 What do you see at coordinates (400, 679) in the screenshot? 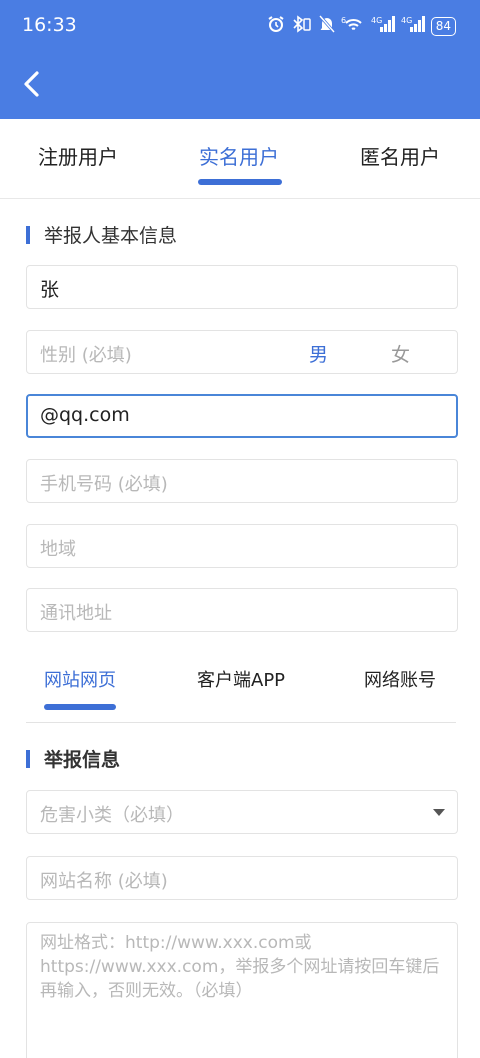
I see `tab-network-account: 网络账号` at bounding box center [400, 679].